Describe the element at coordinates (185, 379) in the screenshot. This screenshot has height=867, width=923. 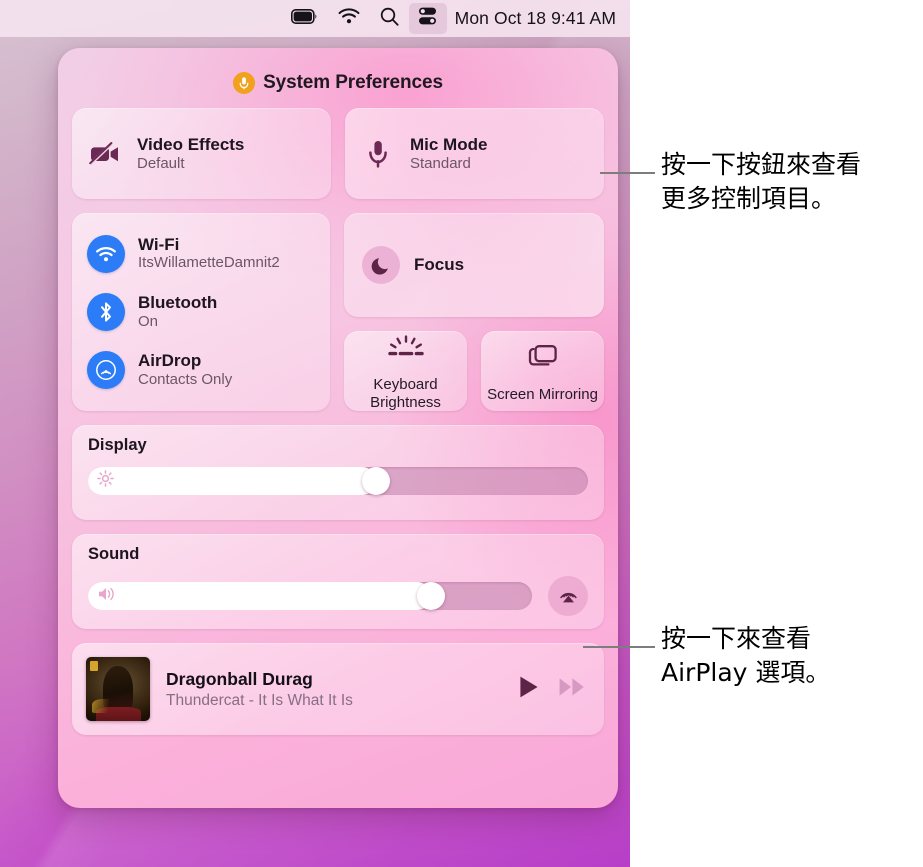
I see `airdrop-status: Contacts Only` at that location.